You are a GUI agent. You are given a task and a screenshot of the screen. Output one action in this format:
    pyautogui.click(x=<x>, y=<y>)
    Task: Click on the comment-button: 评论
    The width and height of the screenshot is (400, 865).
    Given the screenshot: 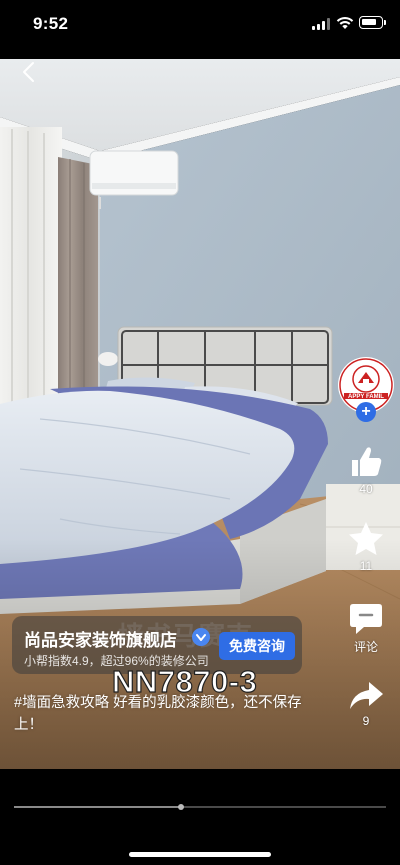 What is the action you would take?
    pyautogui.click(x=366, y=627)
    